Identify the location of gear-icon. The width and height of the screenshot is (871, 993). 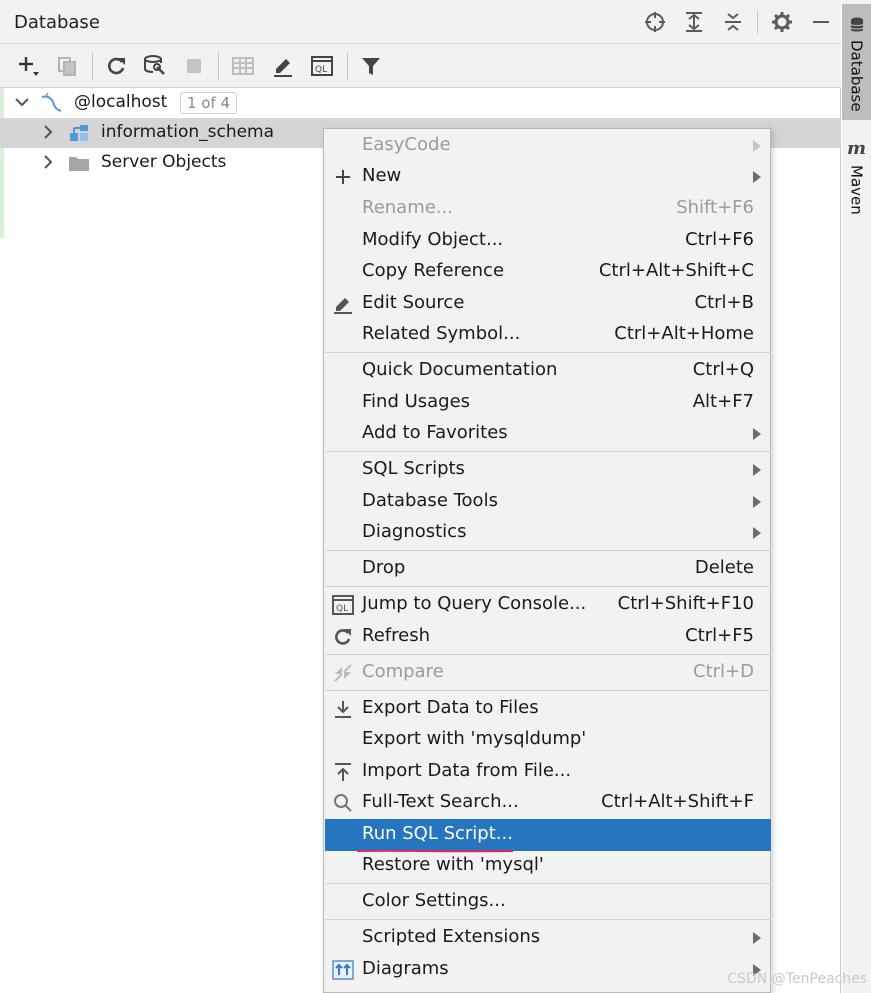
(782, 22).